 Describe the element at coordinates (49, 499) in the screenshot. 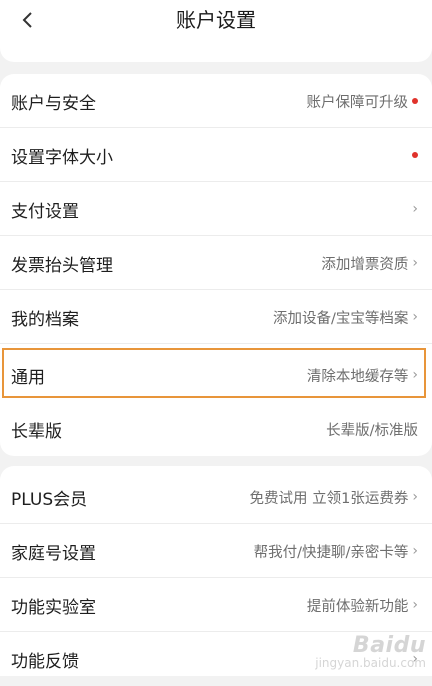

I see `row-label: PLUS会员` at that location.